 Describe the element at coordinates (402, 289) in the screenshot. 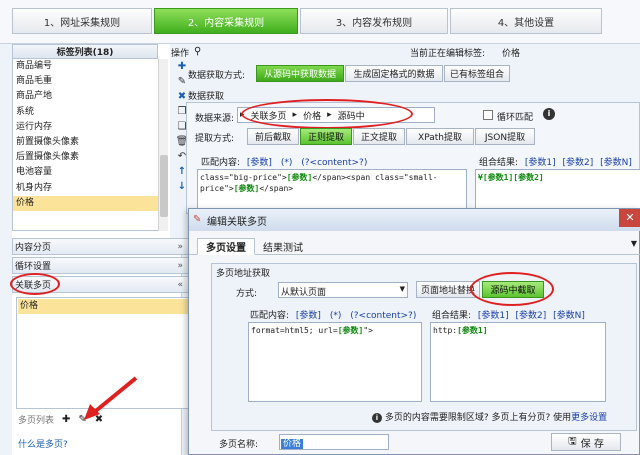

I see `chevron-down-icon: ▼` at that location.